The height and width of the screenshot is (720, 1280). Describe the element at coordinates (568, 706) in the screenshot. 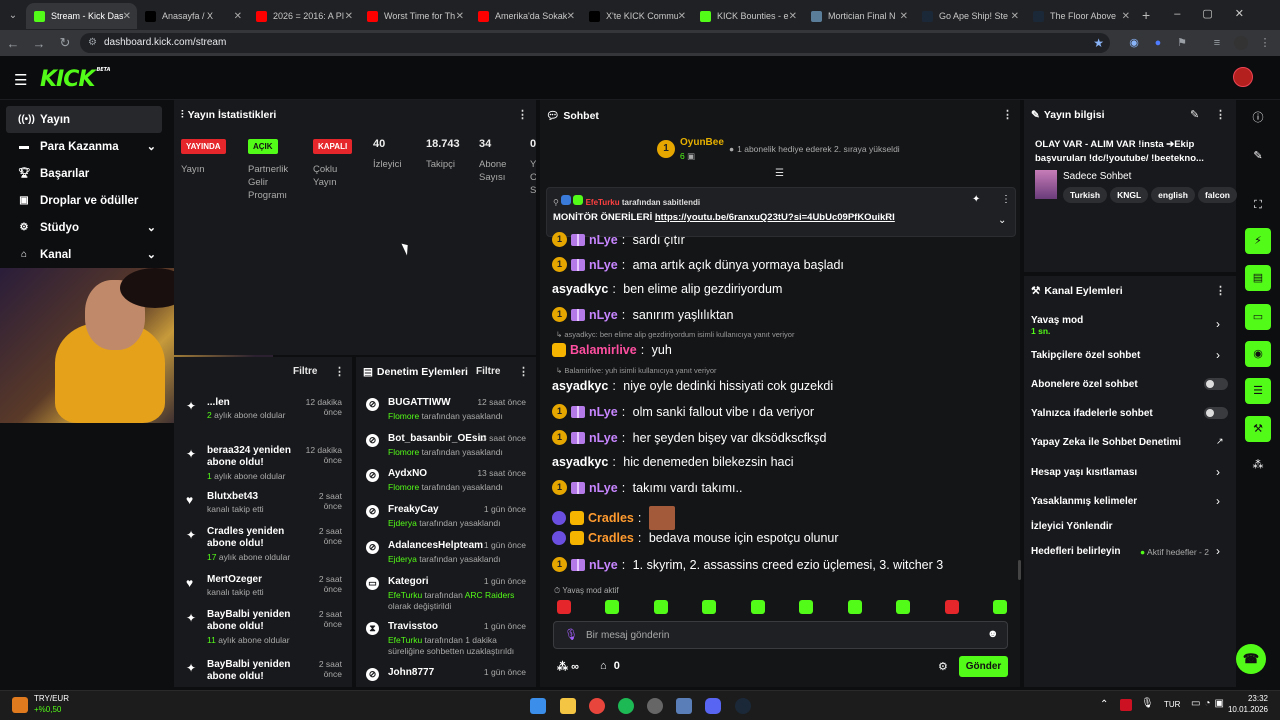

I see `explorer-icon` at that location.